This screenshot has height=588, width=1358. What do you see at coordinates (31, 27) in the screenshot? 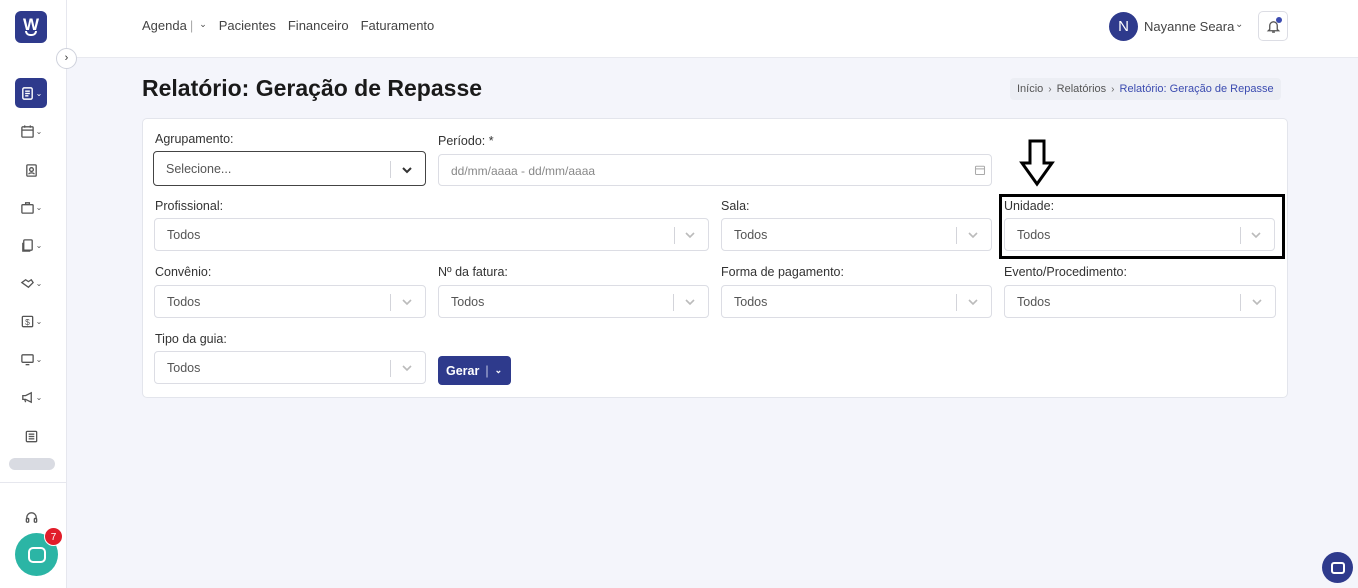
I see `app-logo: W` at bounding box center [31, 27].